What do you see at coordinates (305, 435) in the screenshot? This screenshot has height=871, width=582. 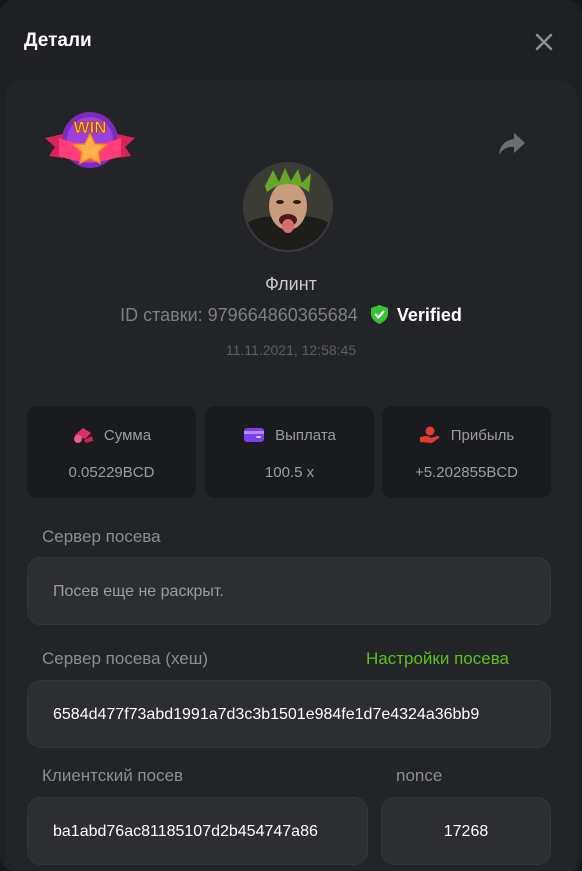 I see `stat-label-payout: Выплата` at bounding box center [305, 435].